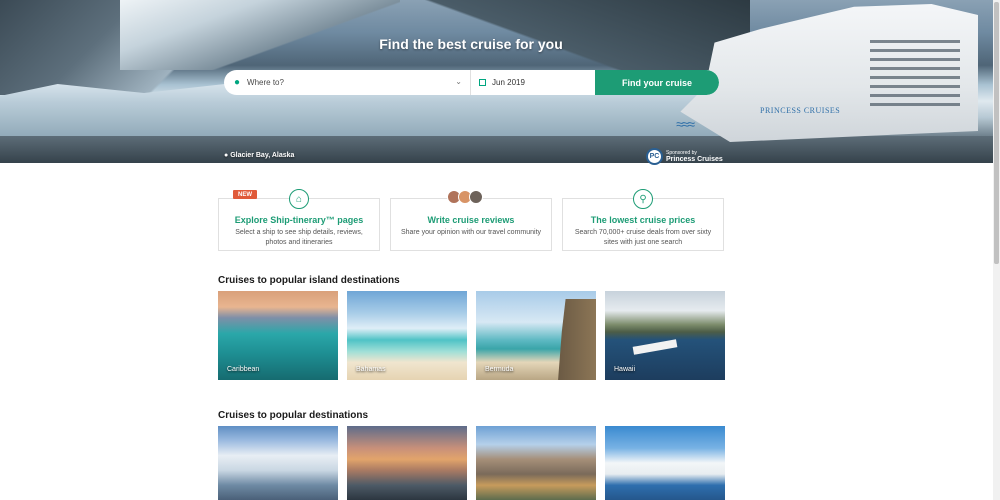  Describe the element at coordinates (665, 335) in the screenshot. I see `destination-tile-hawaii: Hawaii` at that location.